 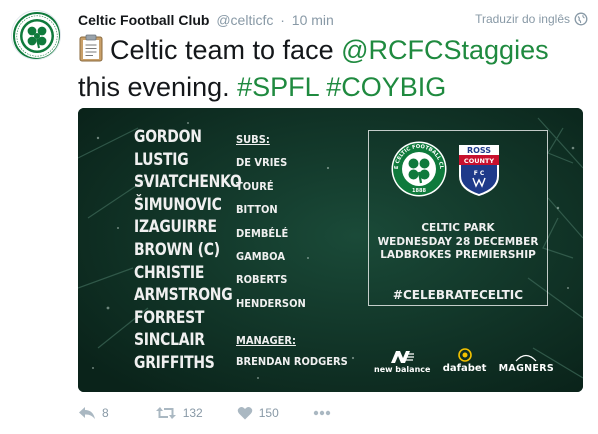 What do you see at coordinates (402, 369) in the screenshot?
I see `newbalance-label: new balance` at bounding box center [402, 369].